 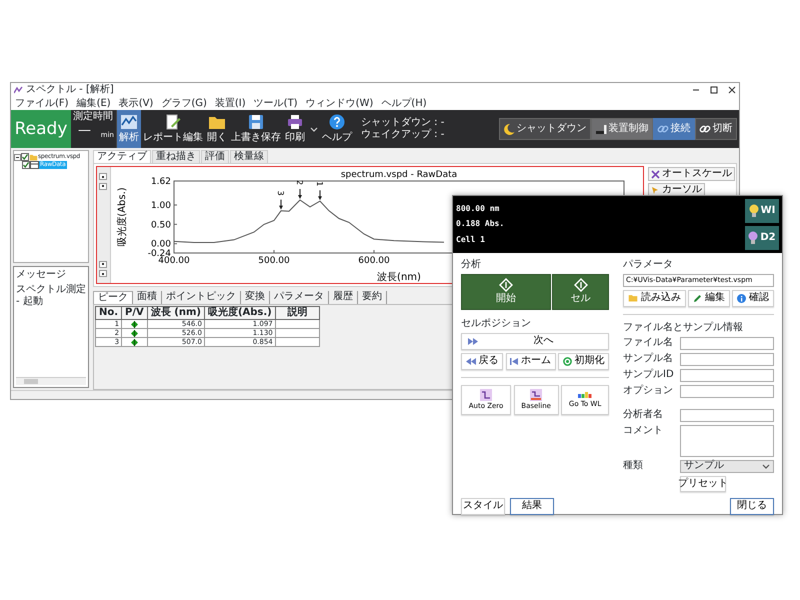 I want to click on comment-field, so click(x=727, y=440).